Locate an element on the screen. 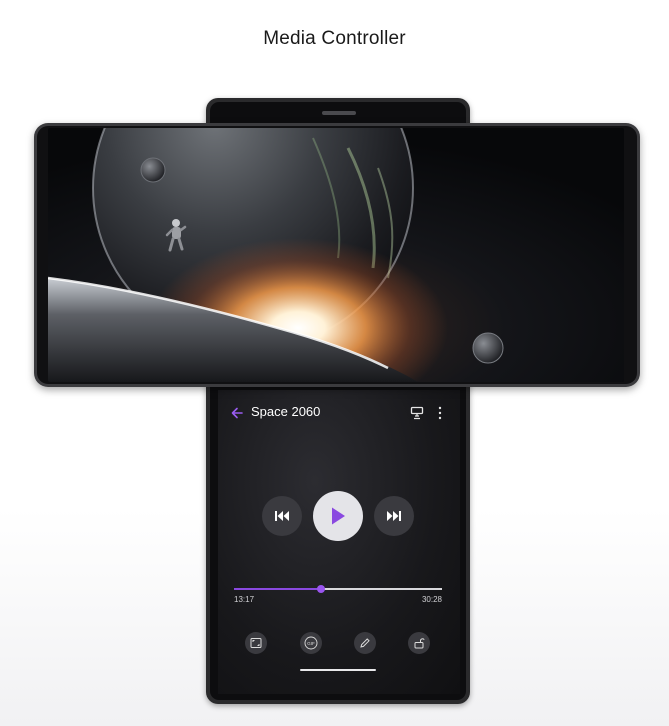  page-title: Media Controller is located at coordinates (334, 38).